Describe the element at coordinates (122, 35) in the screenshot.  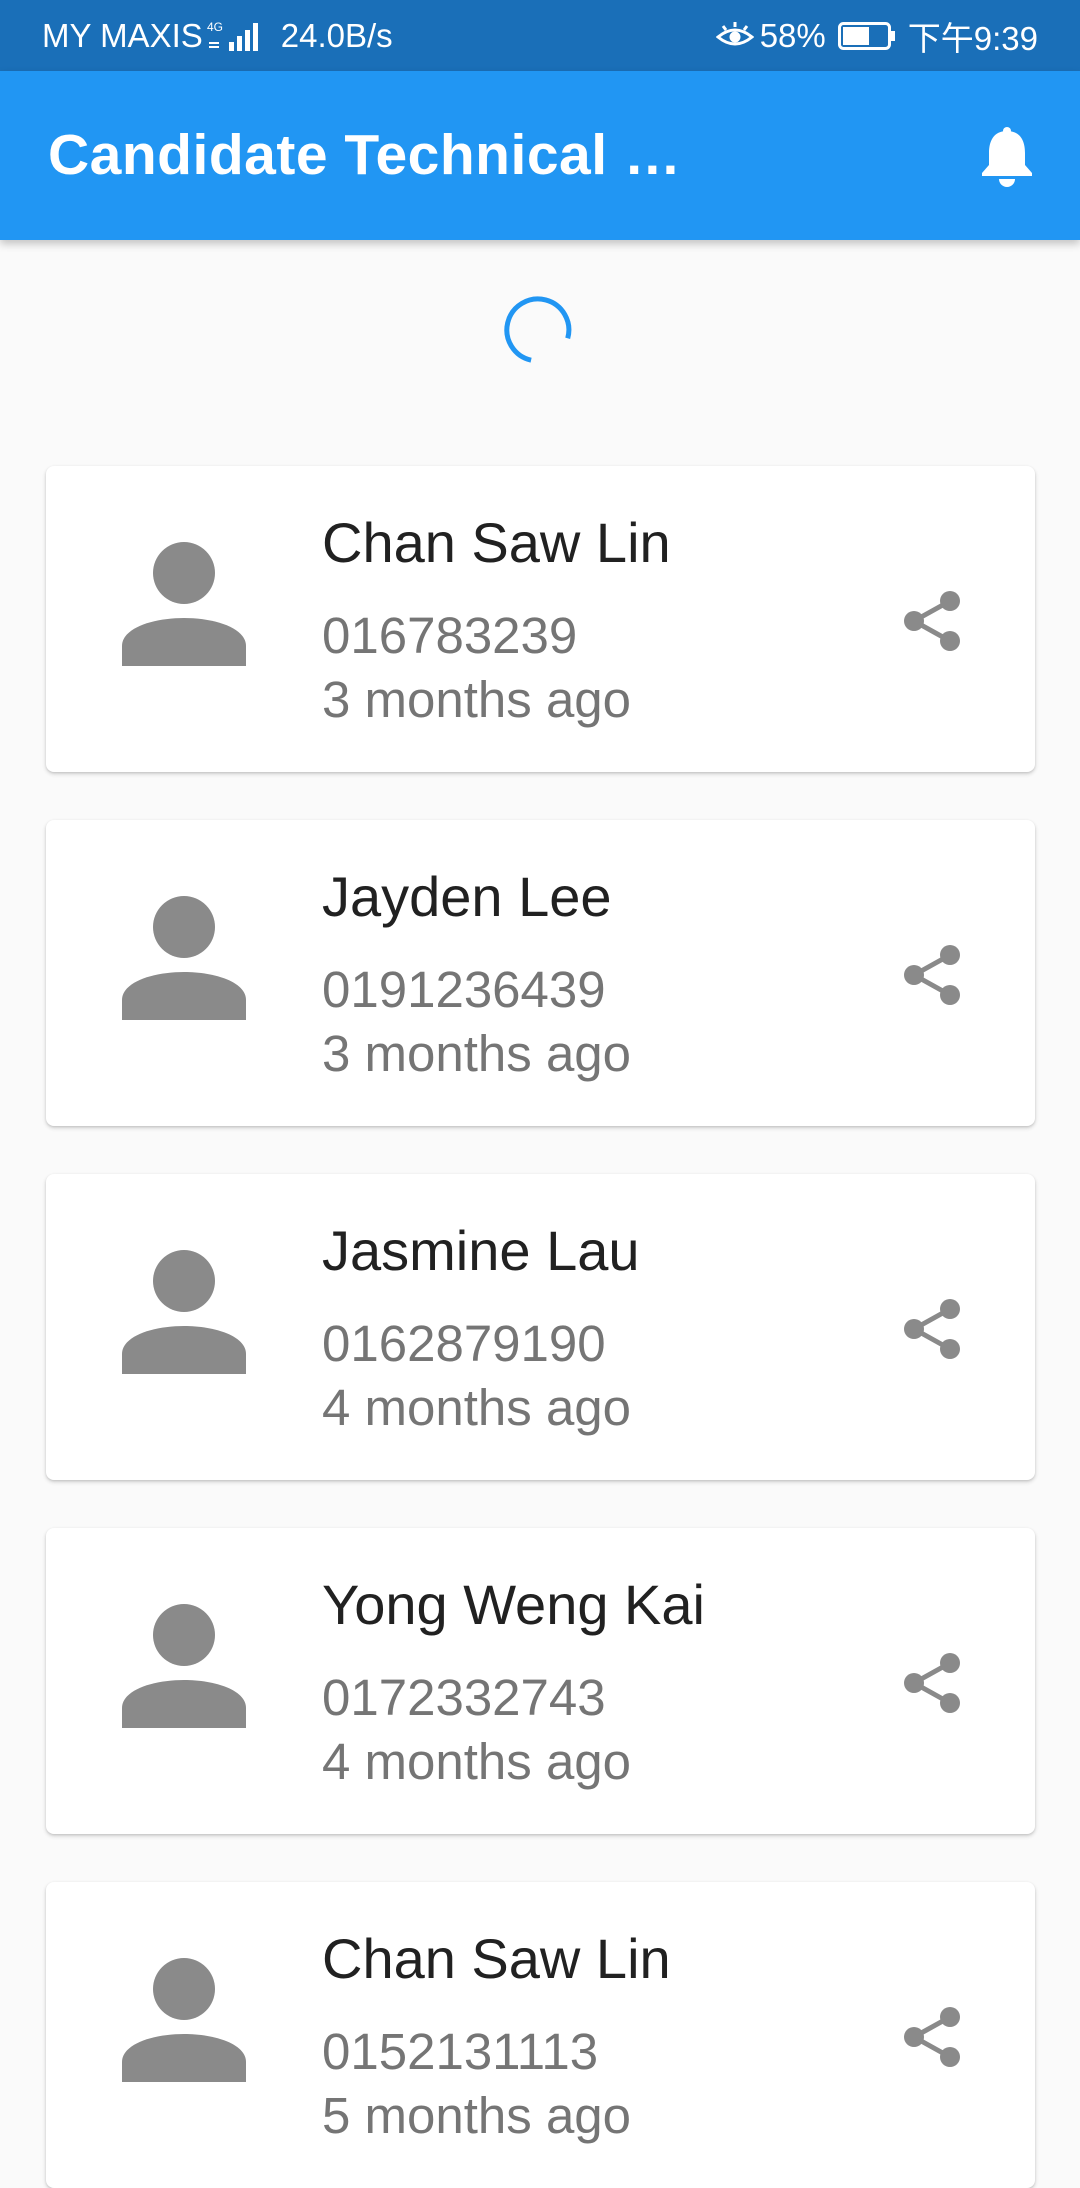
I see `carrier-label: MY MAXIS` at that location.